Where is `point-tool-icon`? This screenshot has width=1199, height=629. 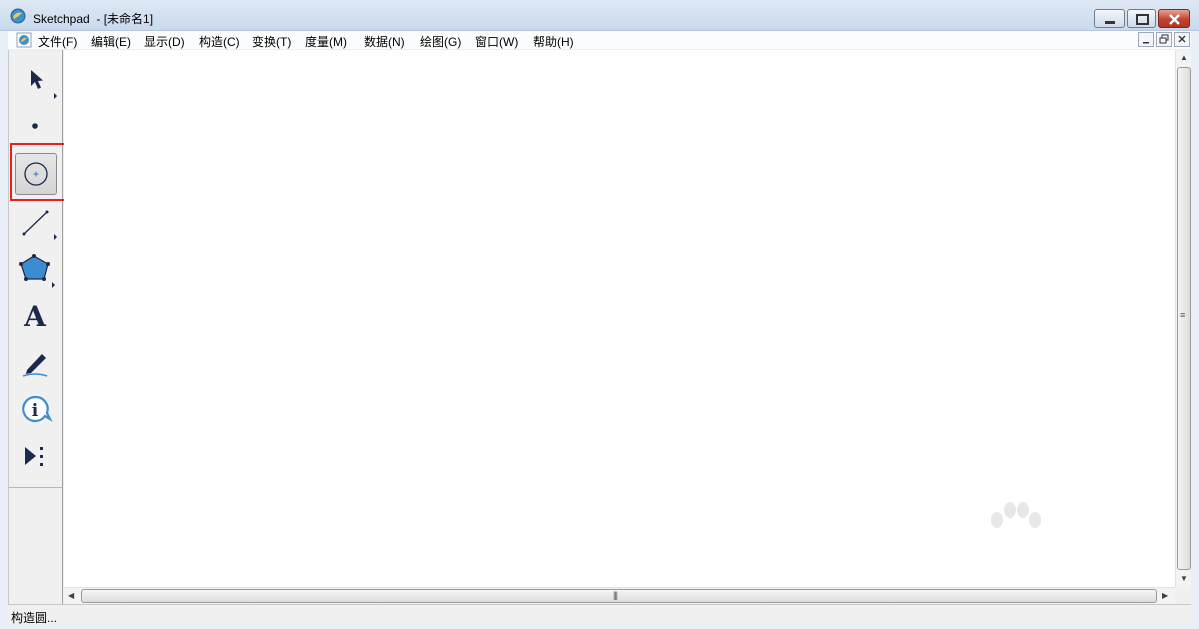 point-tool-icon is located at coordinates (35, 126).